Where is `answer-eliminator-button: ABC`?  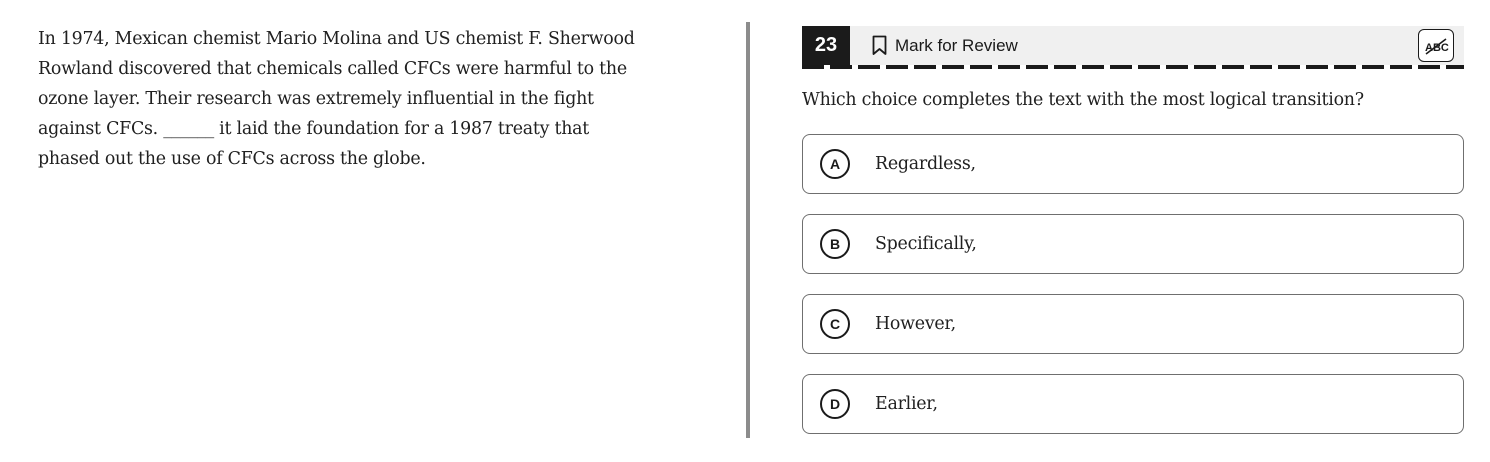
answer-eliminator-button: ABC is located at coordinates (1436, 45).